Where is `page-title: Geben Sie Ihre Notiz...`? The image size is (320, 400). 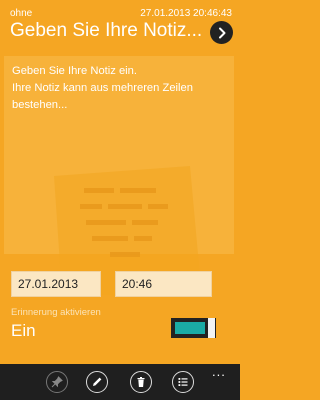
page-title: Geben Sie Ihre Notiz... is located at coordinates (106, 30).